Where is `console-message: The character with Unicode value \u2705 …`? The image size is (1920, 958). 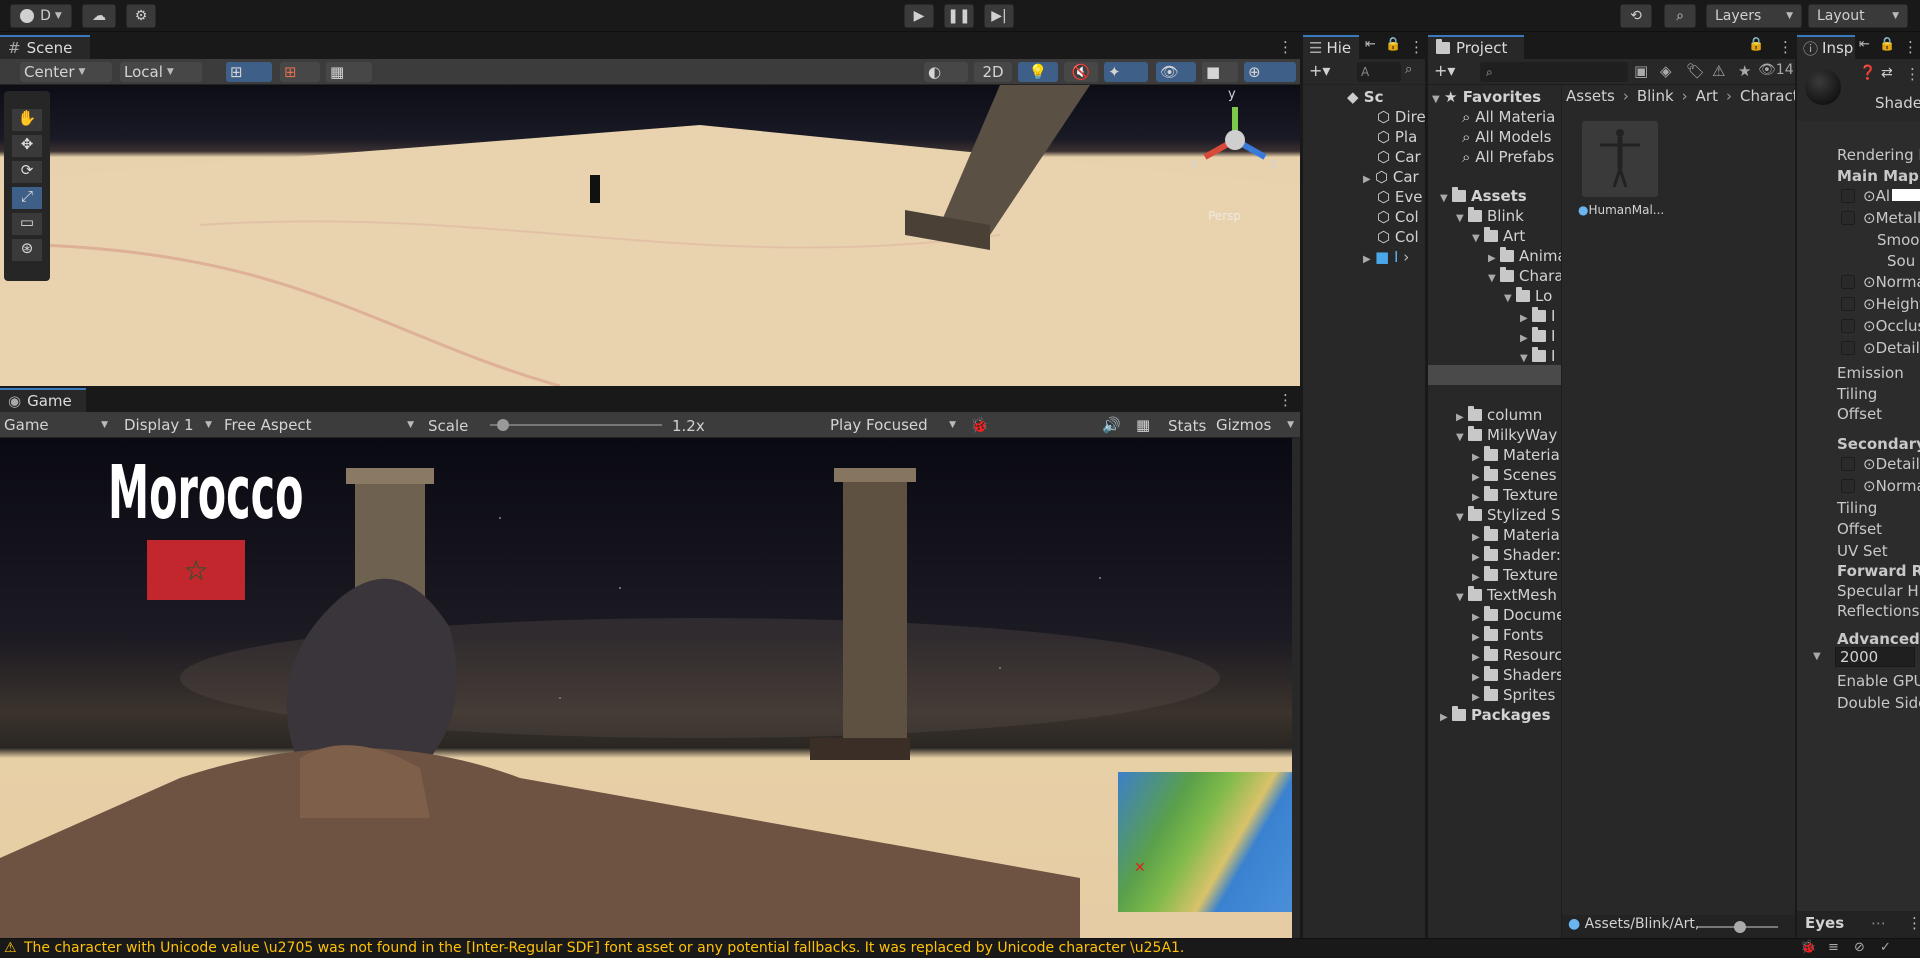
console-message: The character with Unicode value \u2705 … is located at coordinates (604, 948).